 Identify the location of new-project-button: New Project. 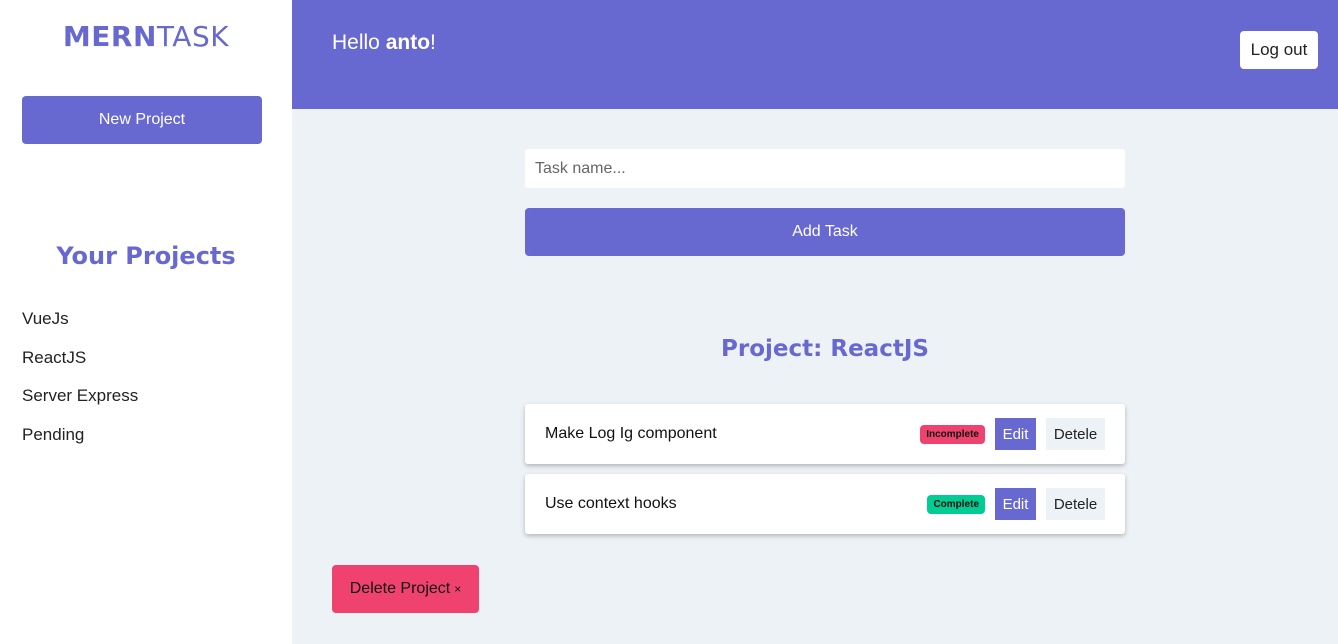
(142, 120).